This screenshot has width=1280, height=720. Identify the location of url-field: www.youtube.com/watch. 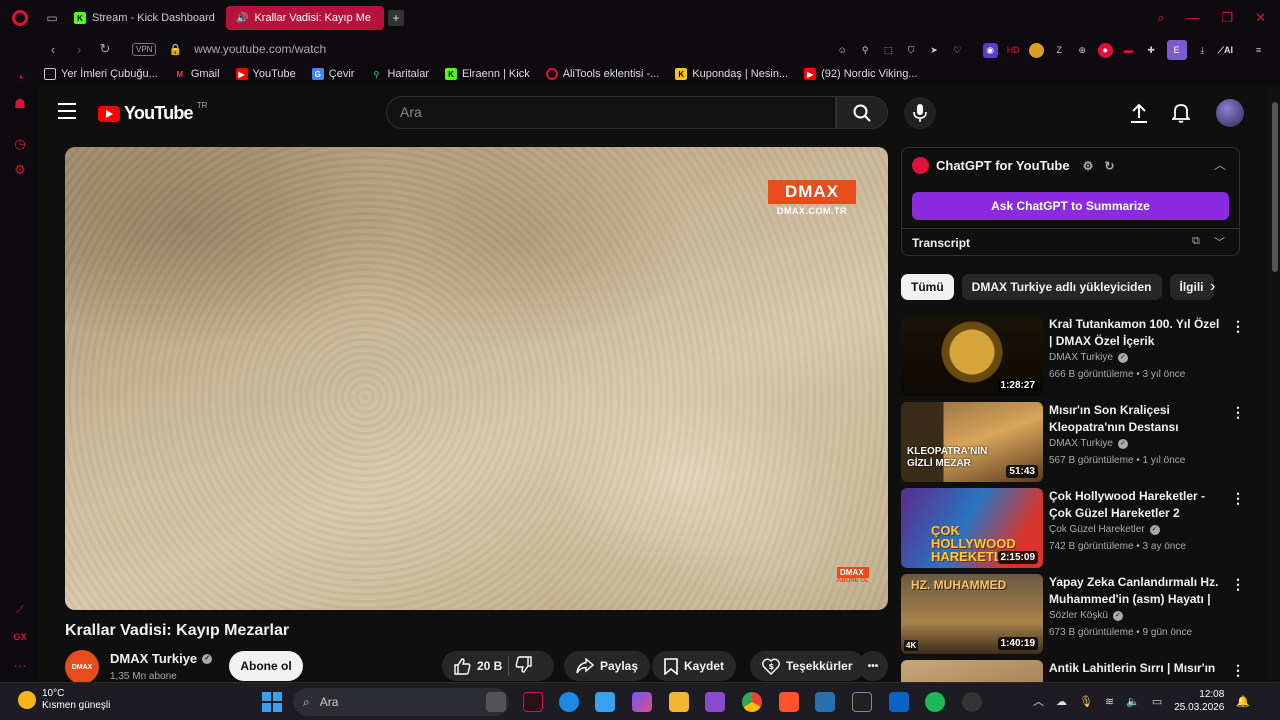
(260, 49).